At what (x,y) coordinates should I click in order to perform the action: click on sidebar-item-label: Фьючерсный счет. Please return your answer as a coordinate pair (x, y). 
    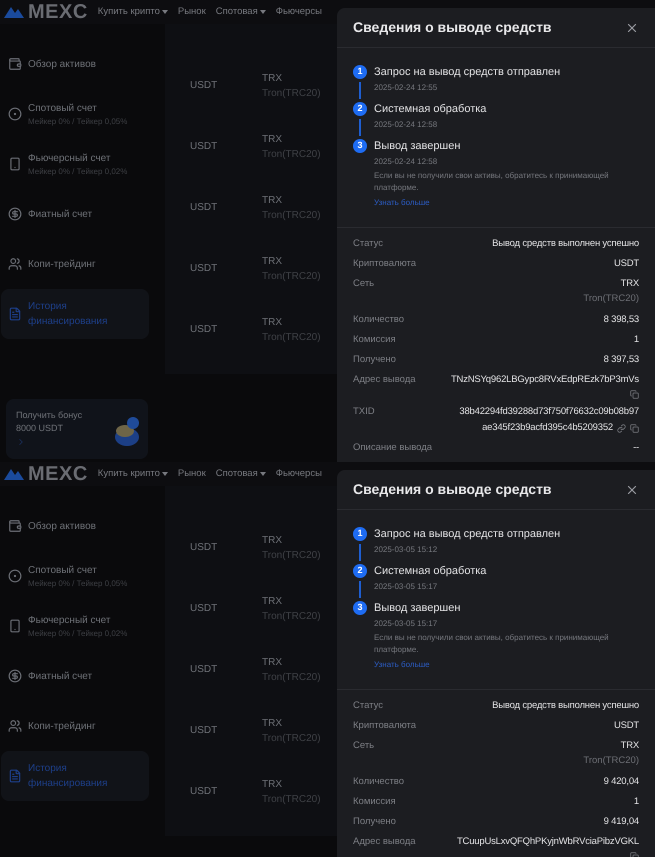
    Looking at the image, I should click on (70, 159).